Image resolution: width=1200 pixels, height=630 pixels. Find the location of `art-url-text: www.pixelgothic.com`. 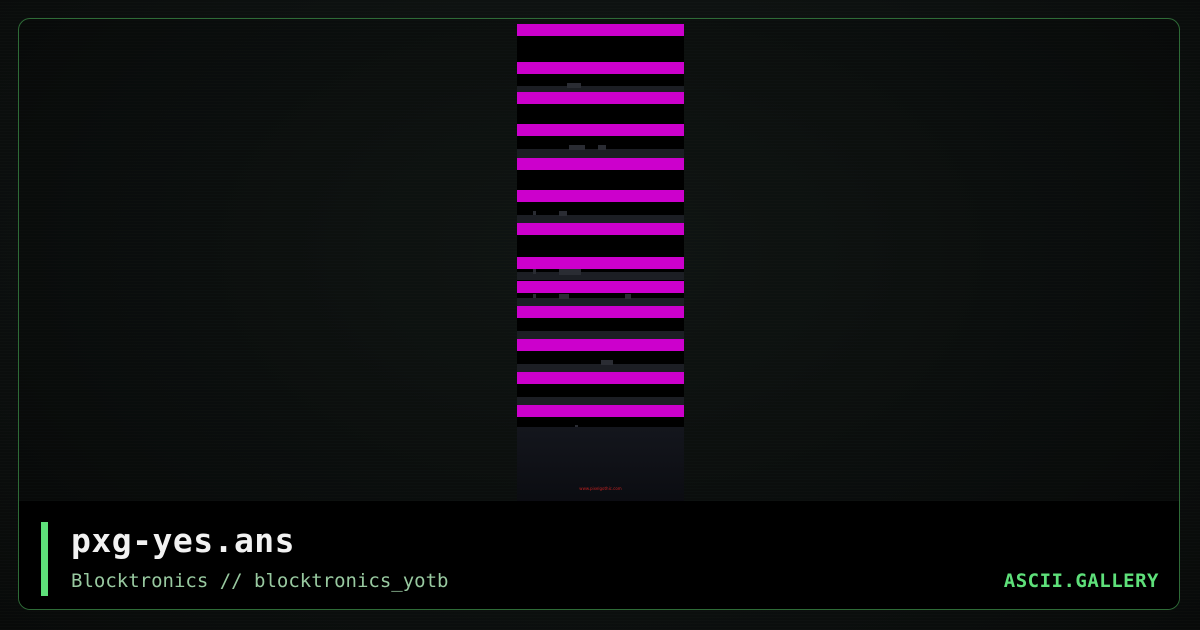

art-url-text: www.pixelgothic.com is located at coordinates (600, 488).